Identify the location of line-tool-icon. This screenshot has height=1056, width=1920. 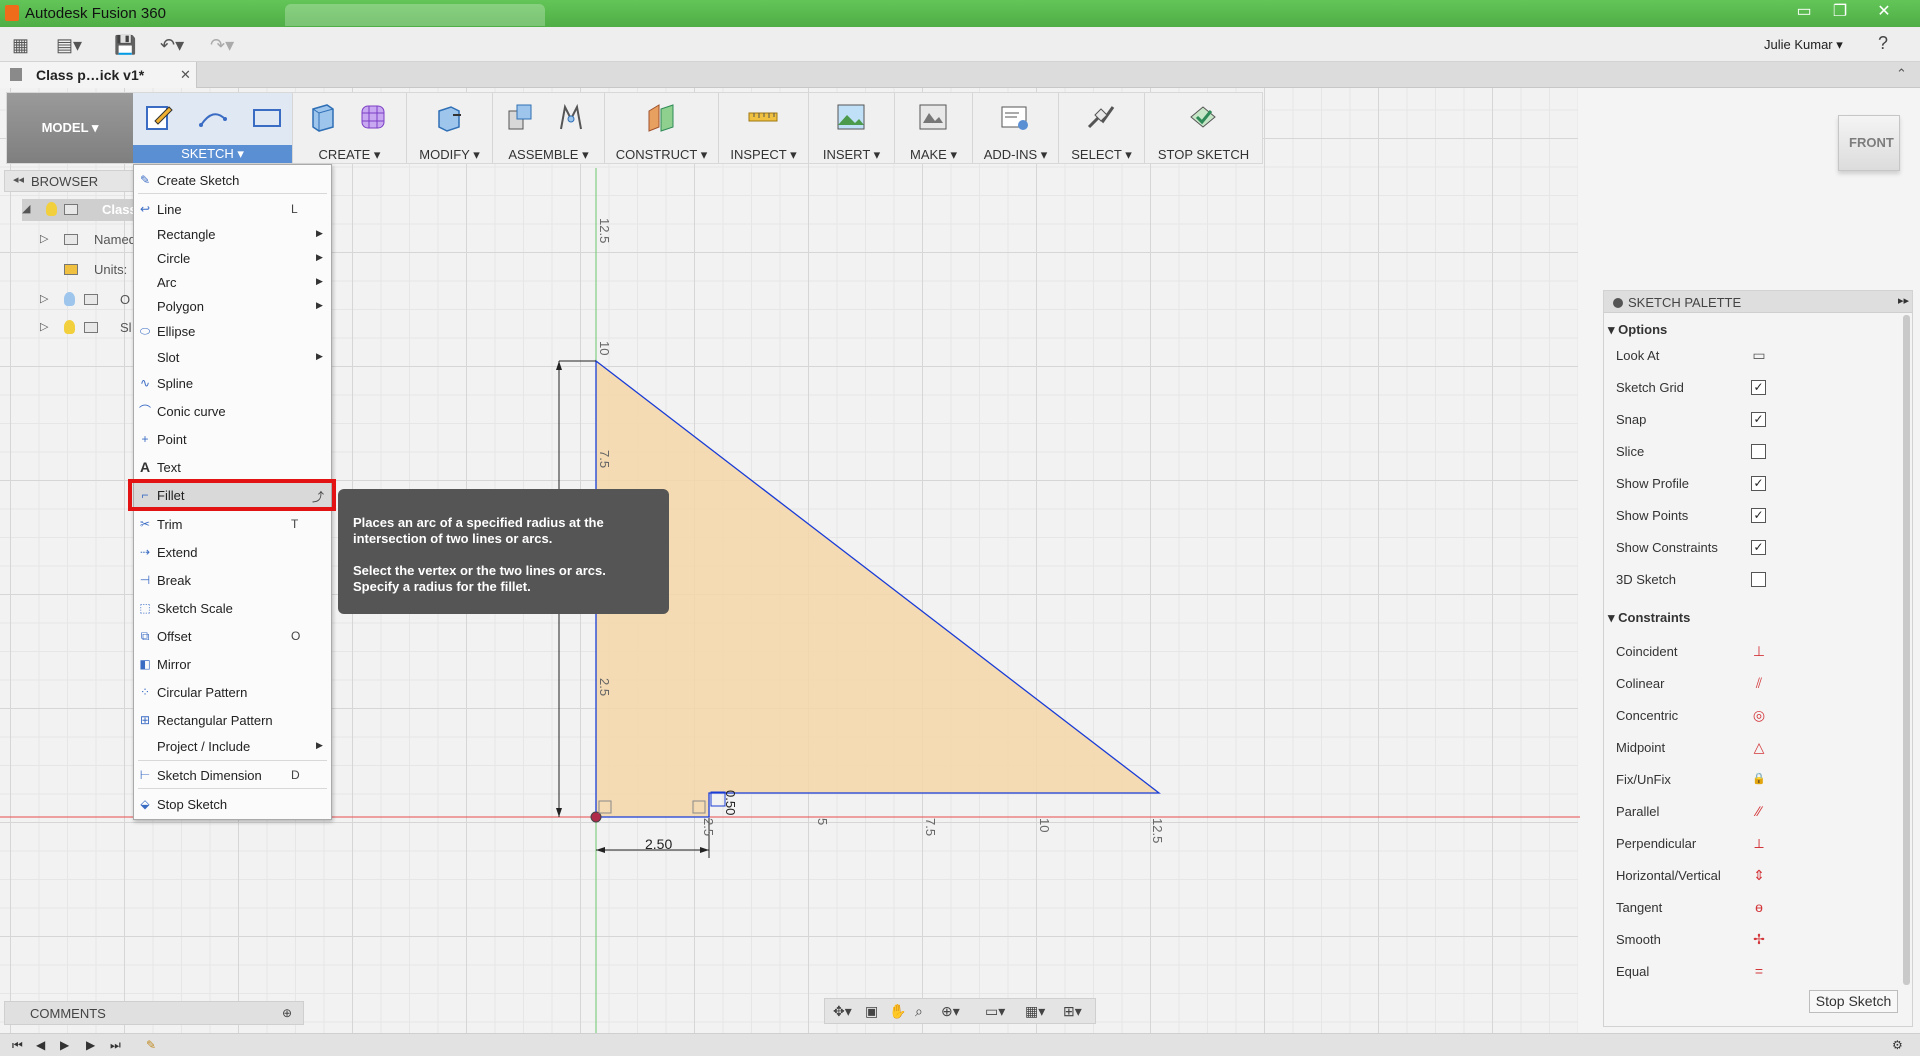
(213, 117).